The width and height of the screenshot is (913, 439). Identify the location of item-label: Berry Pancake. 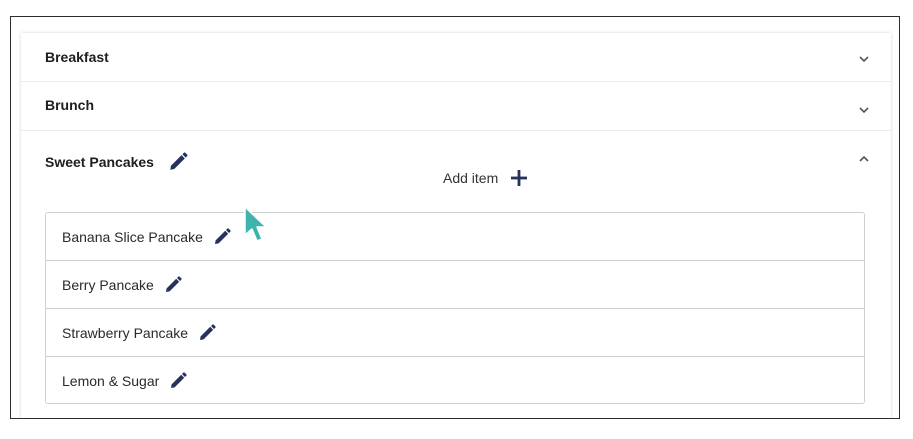
(108, 285).